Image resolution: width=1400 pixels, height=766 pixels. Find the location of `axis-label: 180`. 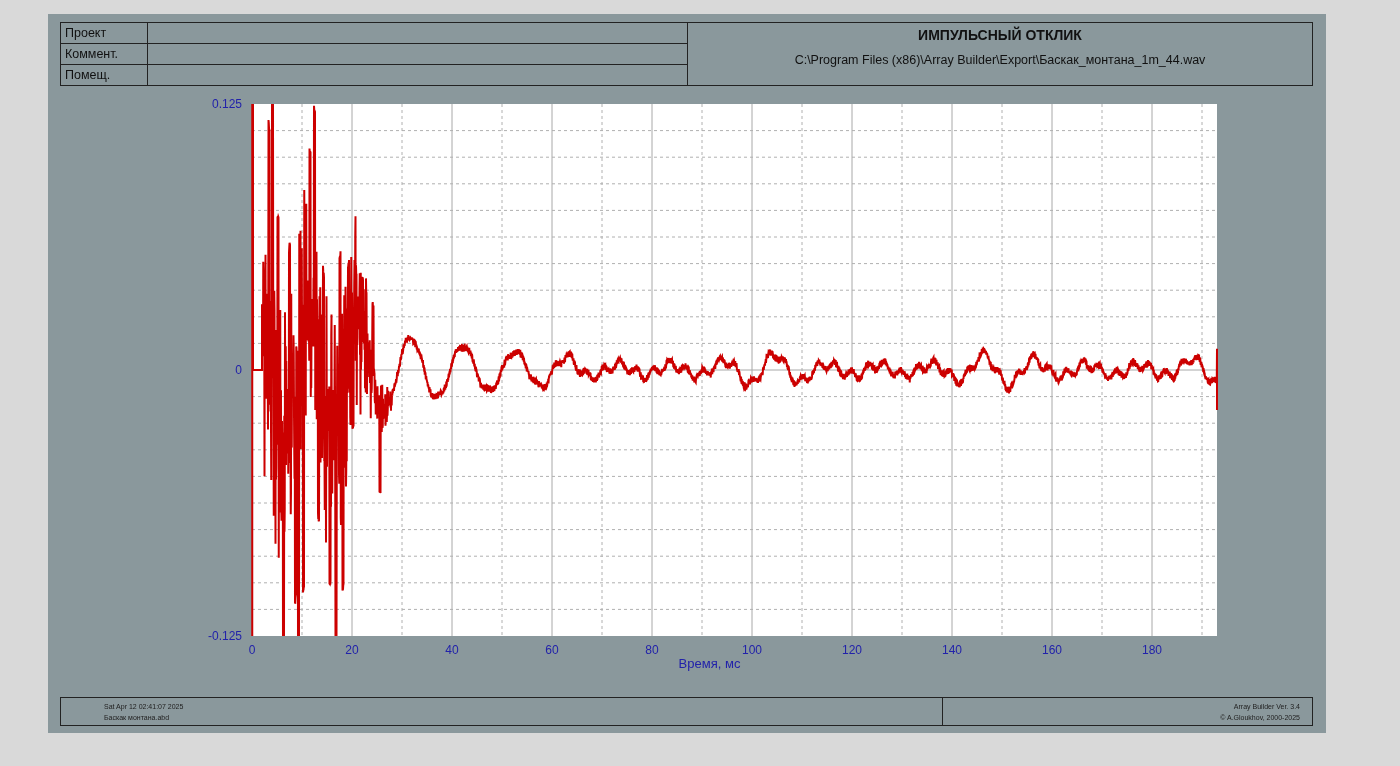

axis-label: 180 is located at coordinates (1152, 650).